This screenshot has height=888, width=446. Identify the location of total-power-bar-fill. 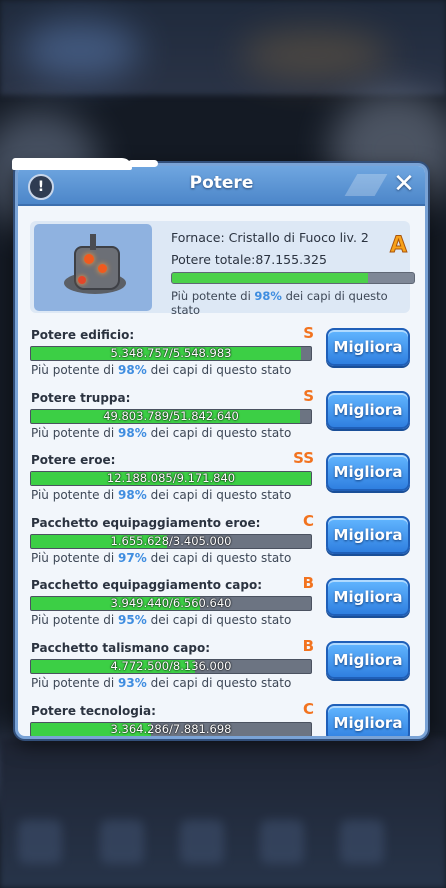
(270, 278).